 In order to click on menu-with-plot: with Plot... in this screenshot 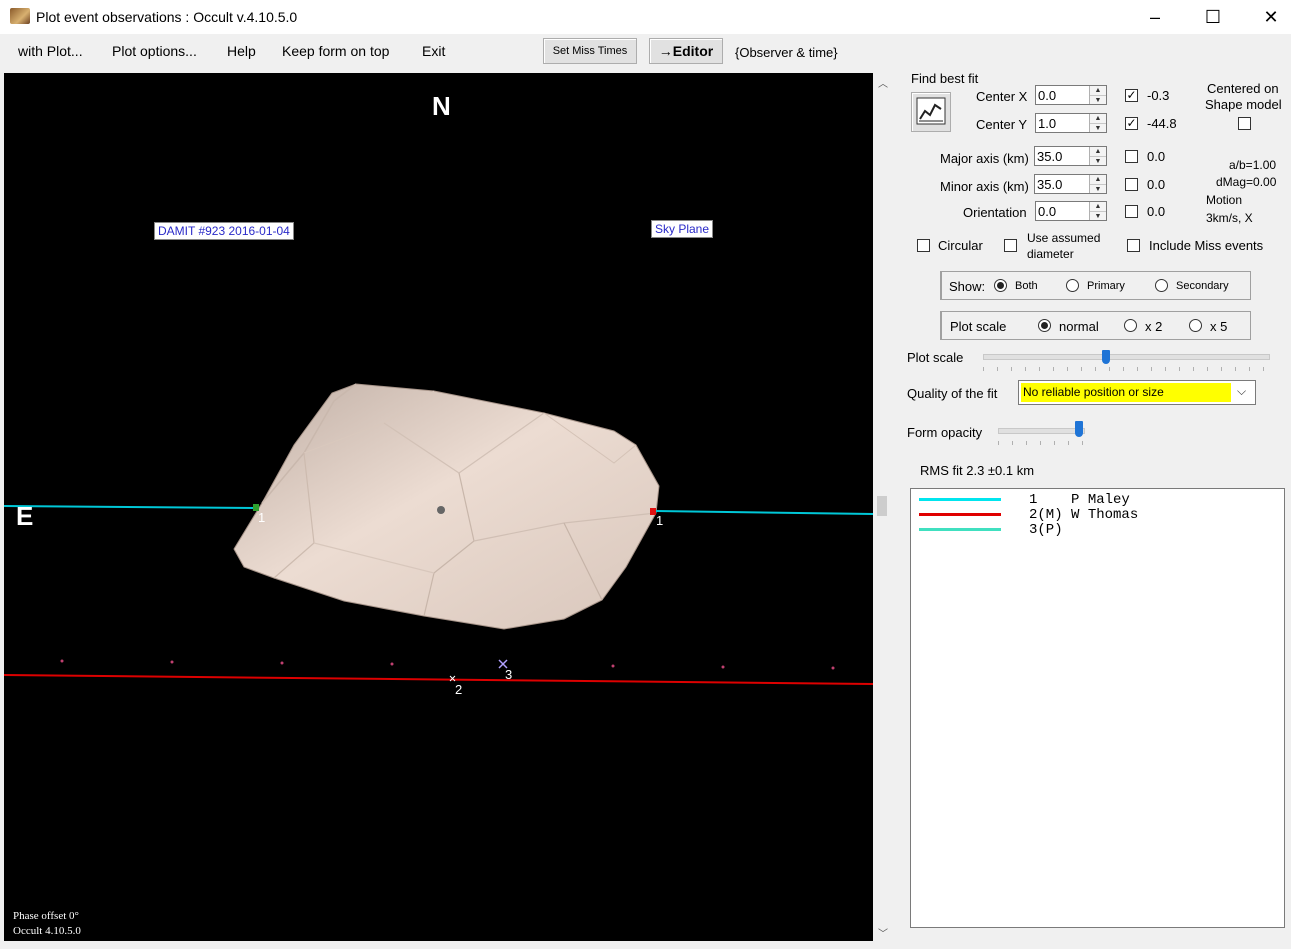, I will do `click(50, 51)`.